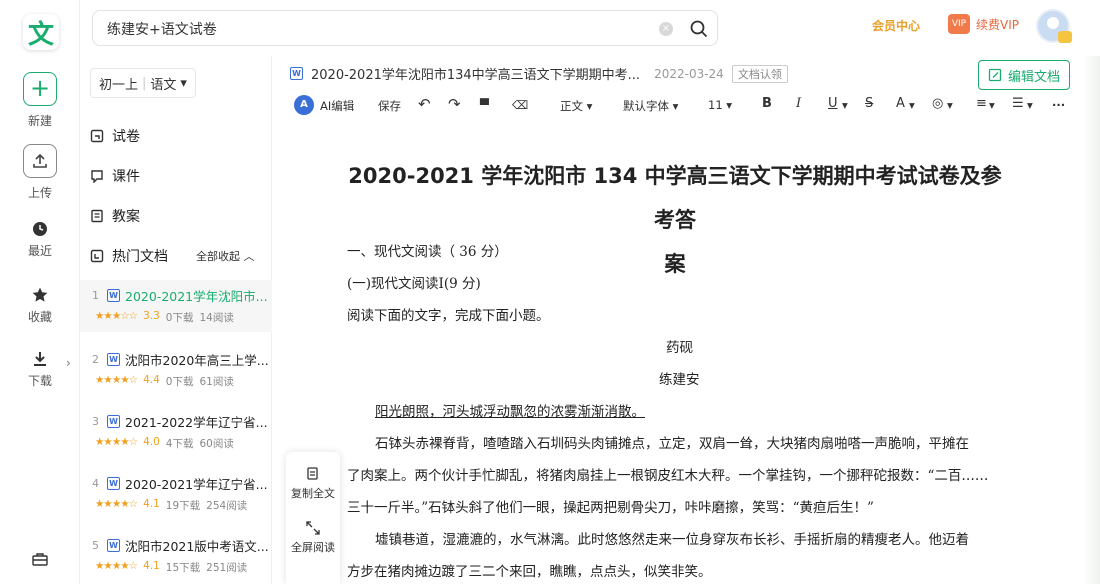  What do you see at coordinates (767, 103) in the screenshot?
I see `bold-icon: B` at bounding box center [767, 103].